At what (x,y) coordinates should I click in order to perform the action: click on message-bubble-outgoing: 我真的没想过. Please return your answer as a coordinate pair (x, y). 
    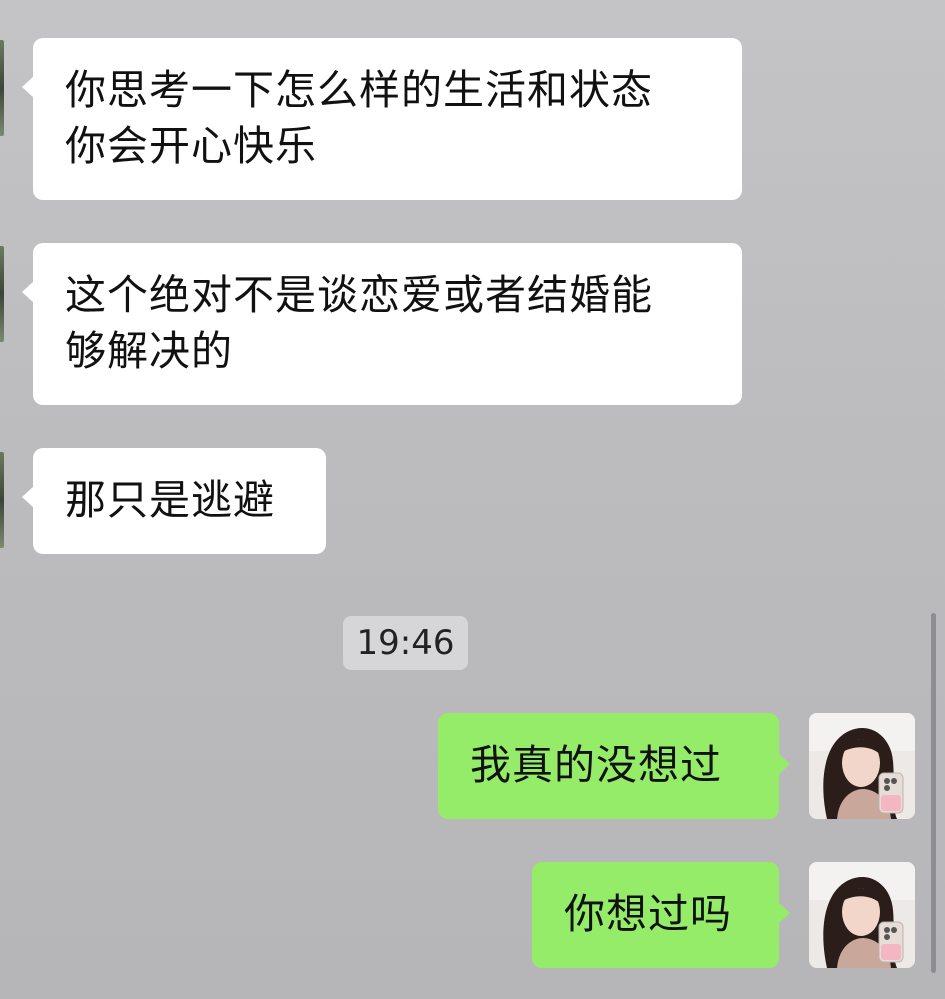
    Looking at the image, I should click on (614, 766).